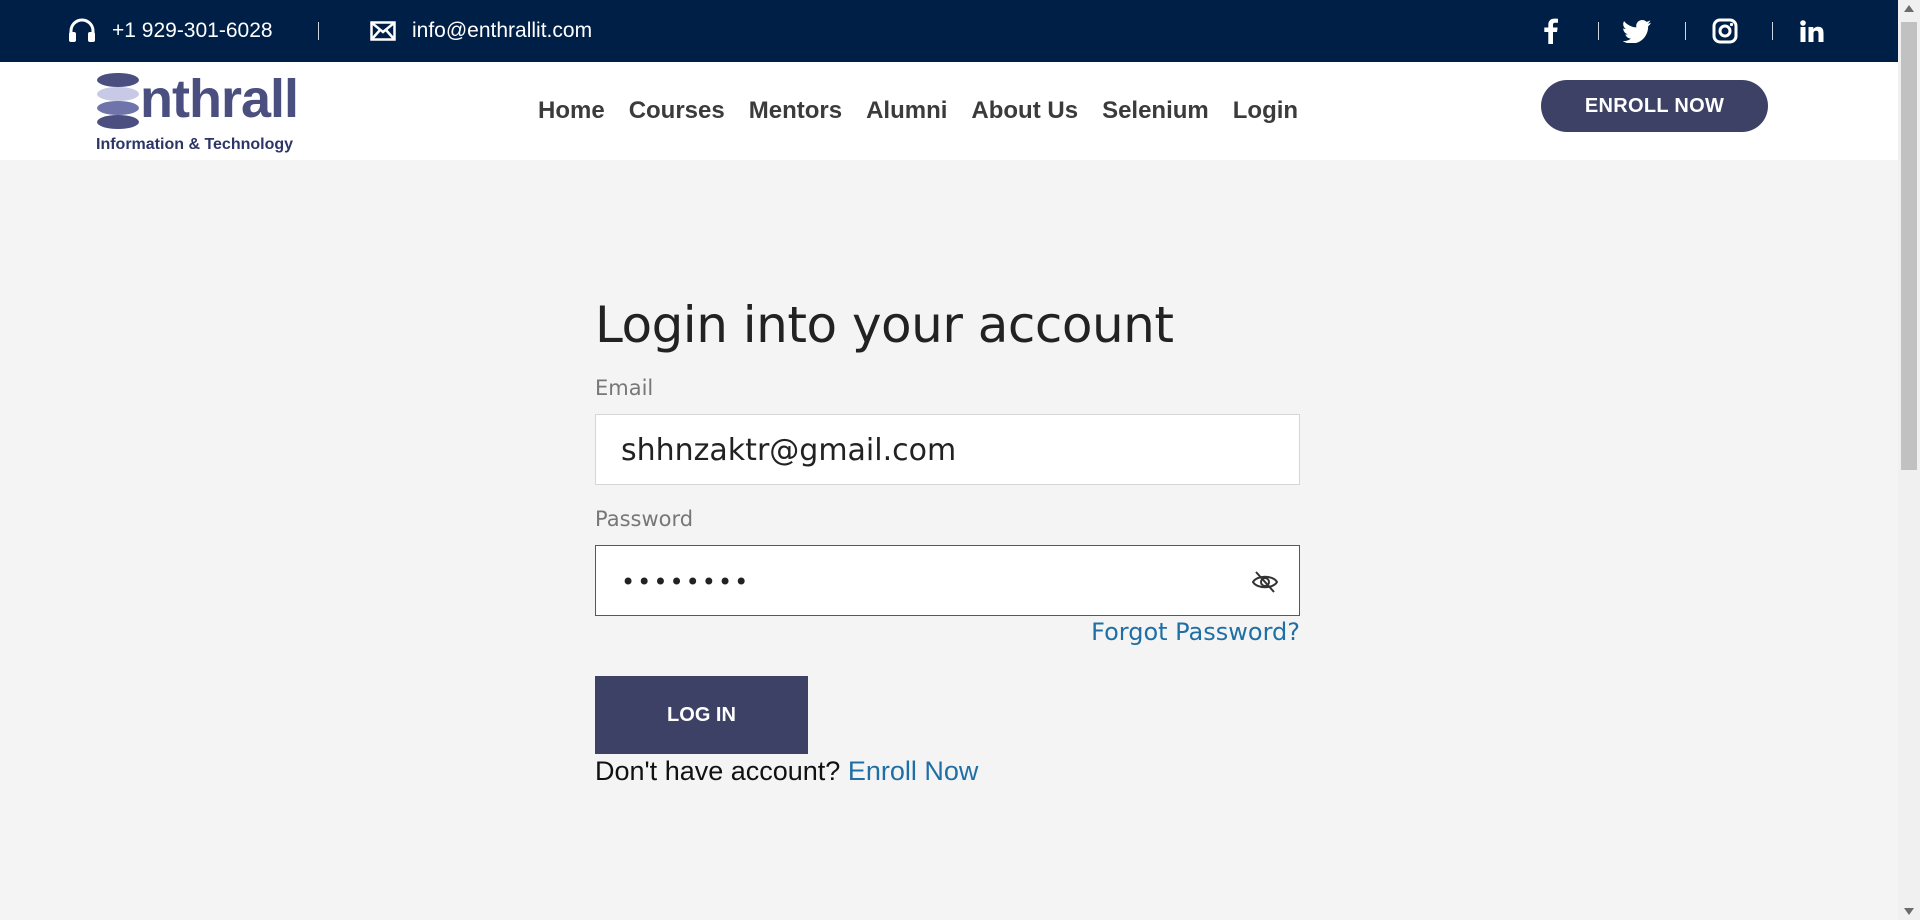 Image resolution: width=1920 pixels, height=920 pixels. I want to click on facebook-link, so click(1551, 31).